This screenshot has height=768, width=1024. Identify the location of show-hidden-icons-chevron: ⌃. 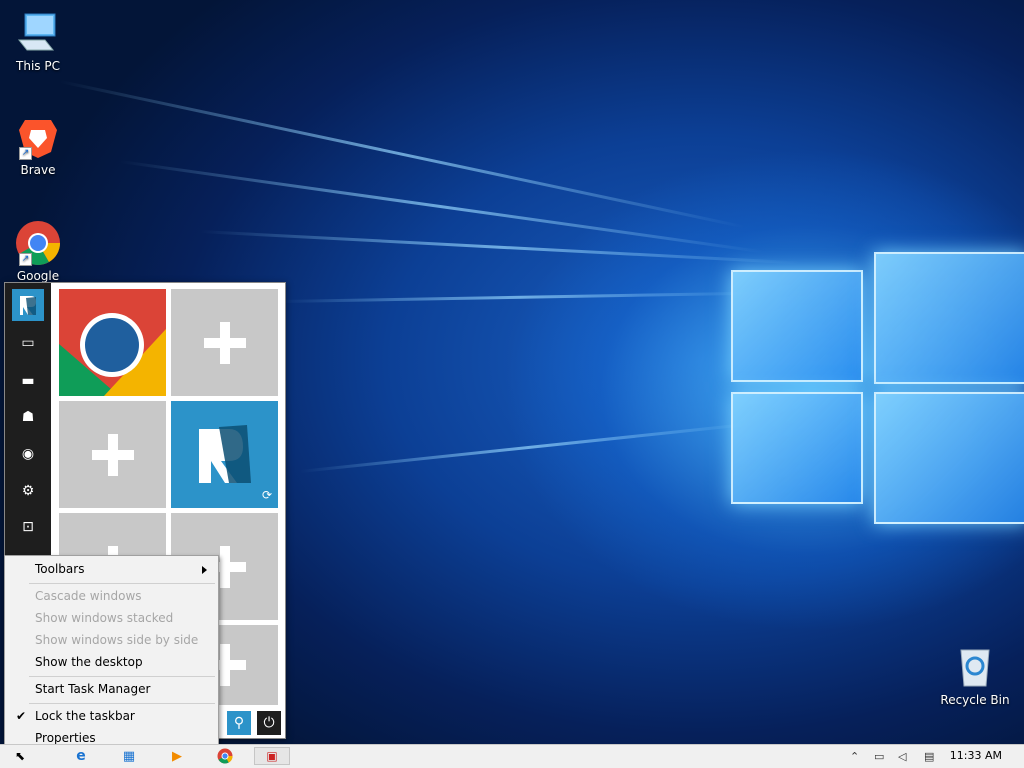
(854, 756).